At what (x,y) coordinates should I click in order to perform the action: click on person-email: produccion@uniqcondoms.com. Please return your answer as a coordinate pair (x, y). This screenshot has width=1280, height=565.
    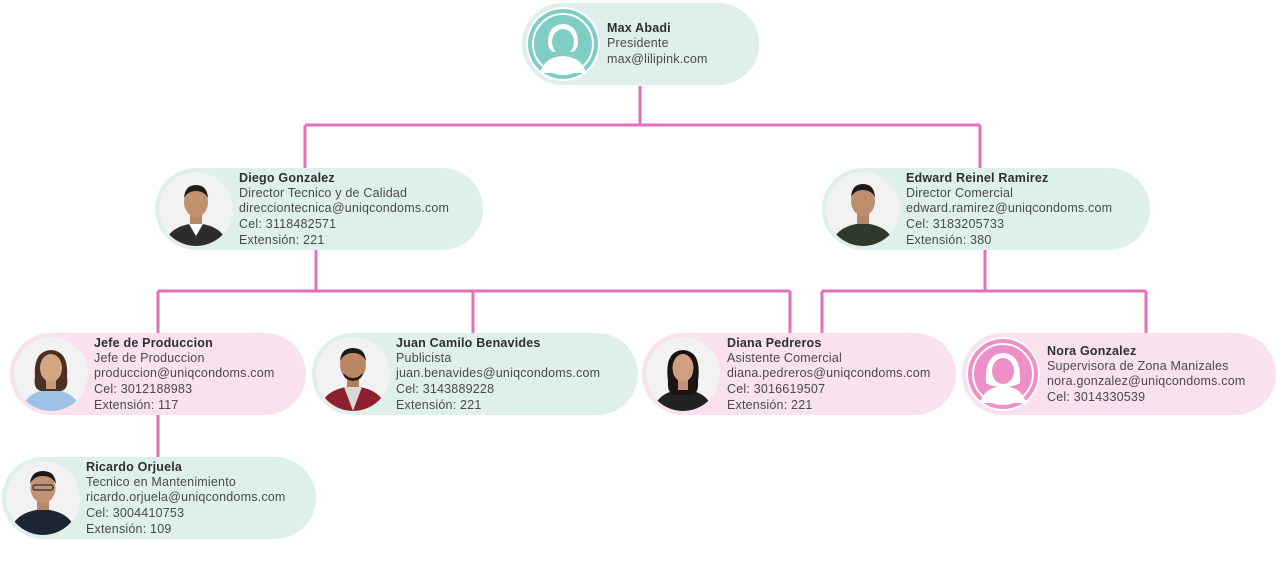
    Looking at the image, I should click on (184, 373).